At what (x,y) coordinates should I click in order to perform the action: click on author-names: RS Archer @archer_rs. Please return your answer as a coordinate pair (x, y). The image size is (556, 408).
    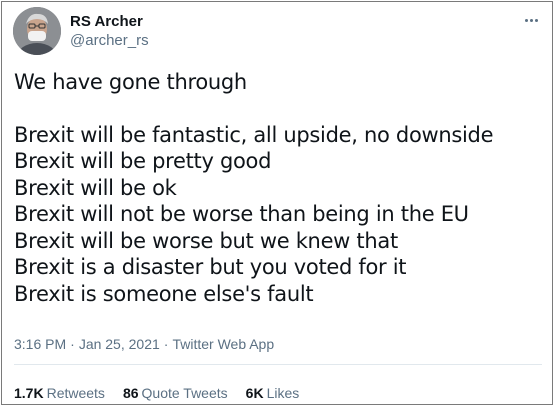
    Looking at the image, I should click on (109, 31).